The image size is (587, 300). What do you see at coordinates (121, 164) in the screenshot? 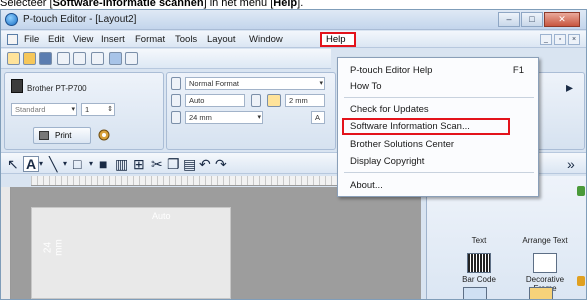
I see `group-tool-icon: ▥` at bounding box center [121, 164].